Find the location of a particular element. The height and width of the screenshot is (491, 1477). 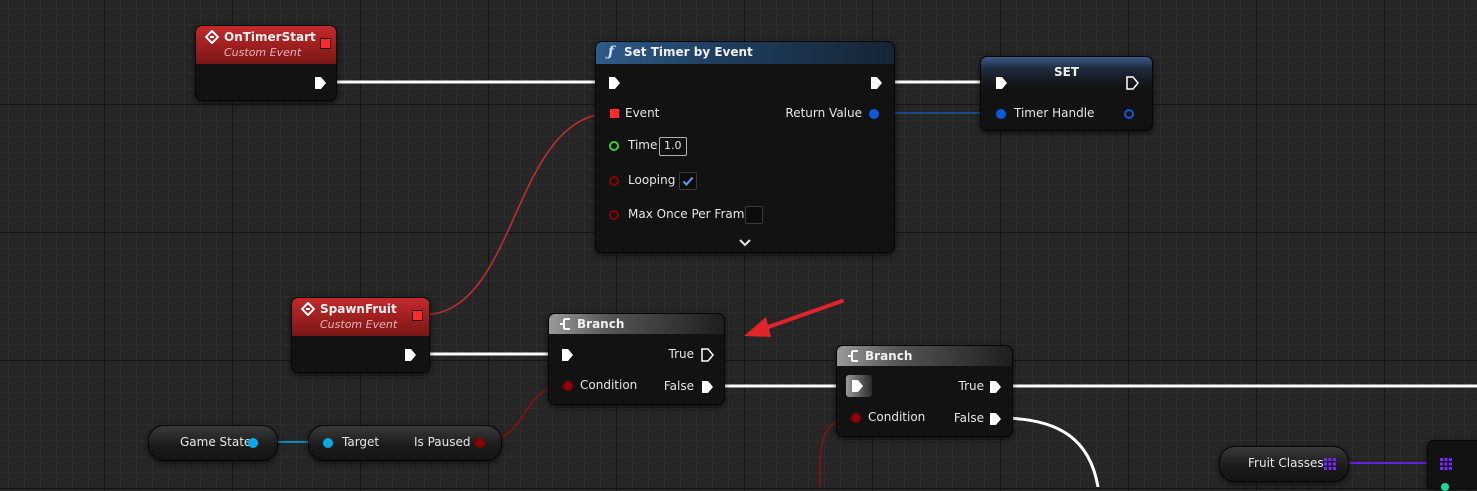

looping-checkbox is located at coordinates (688, 181).